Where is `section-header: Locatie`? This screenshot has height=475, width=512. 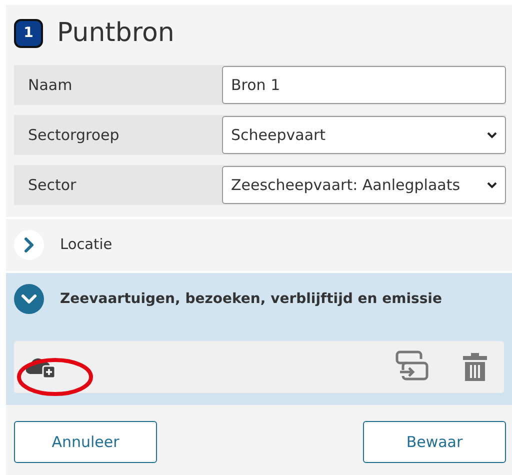
section-header: Locatie is located at coordinates (259, 245).